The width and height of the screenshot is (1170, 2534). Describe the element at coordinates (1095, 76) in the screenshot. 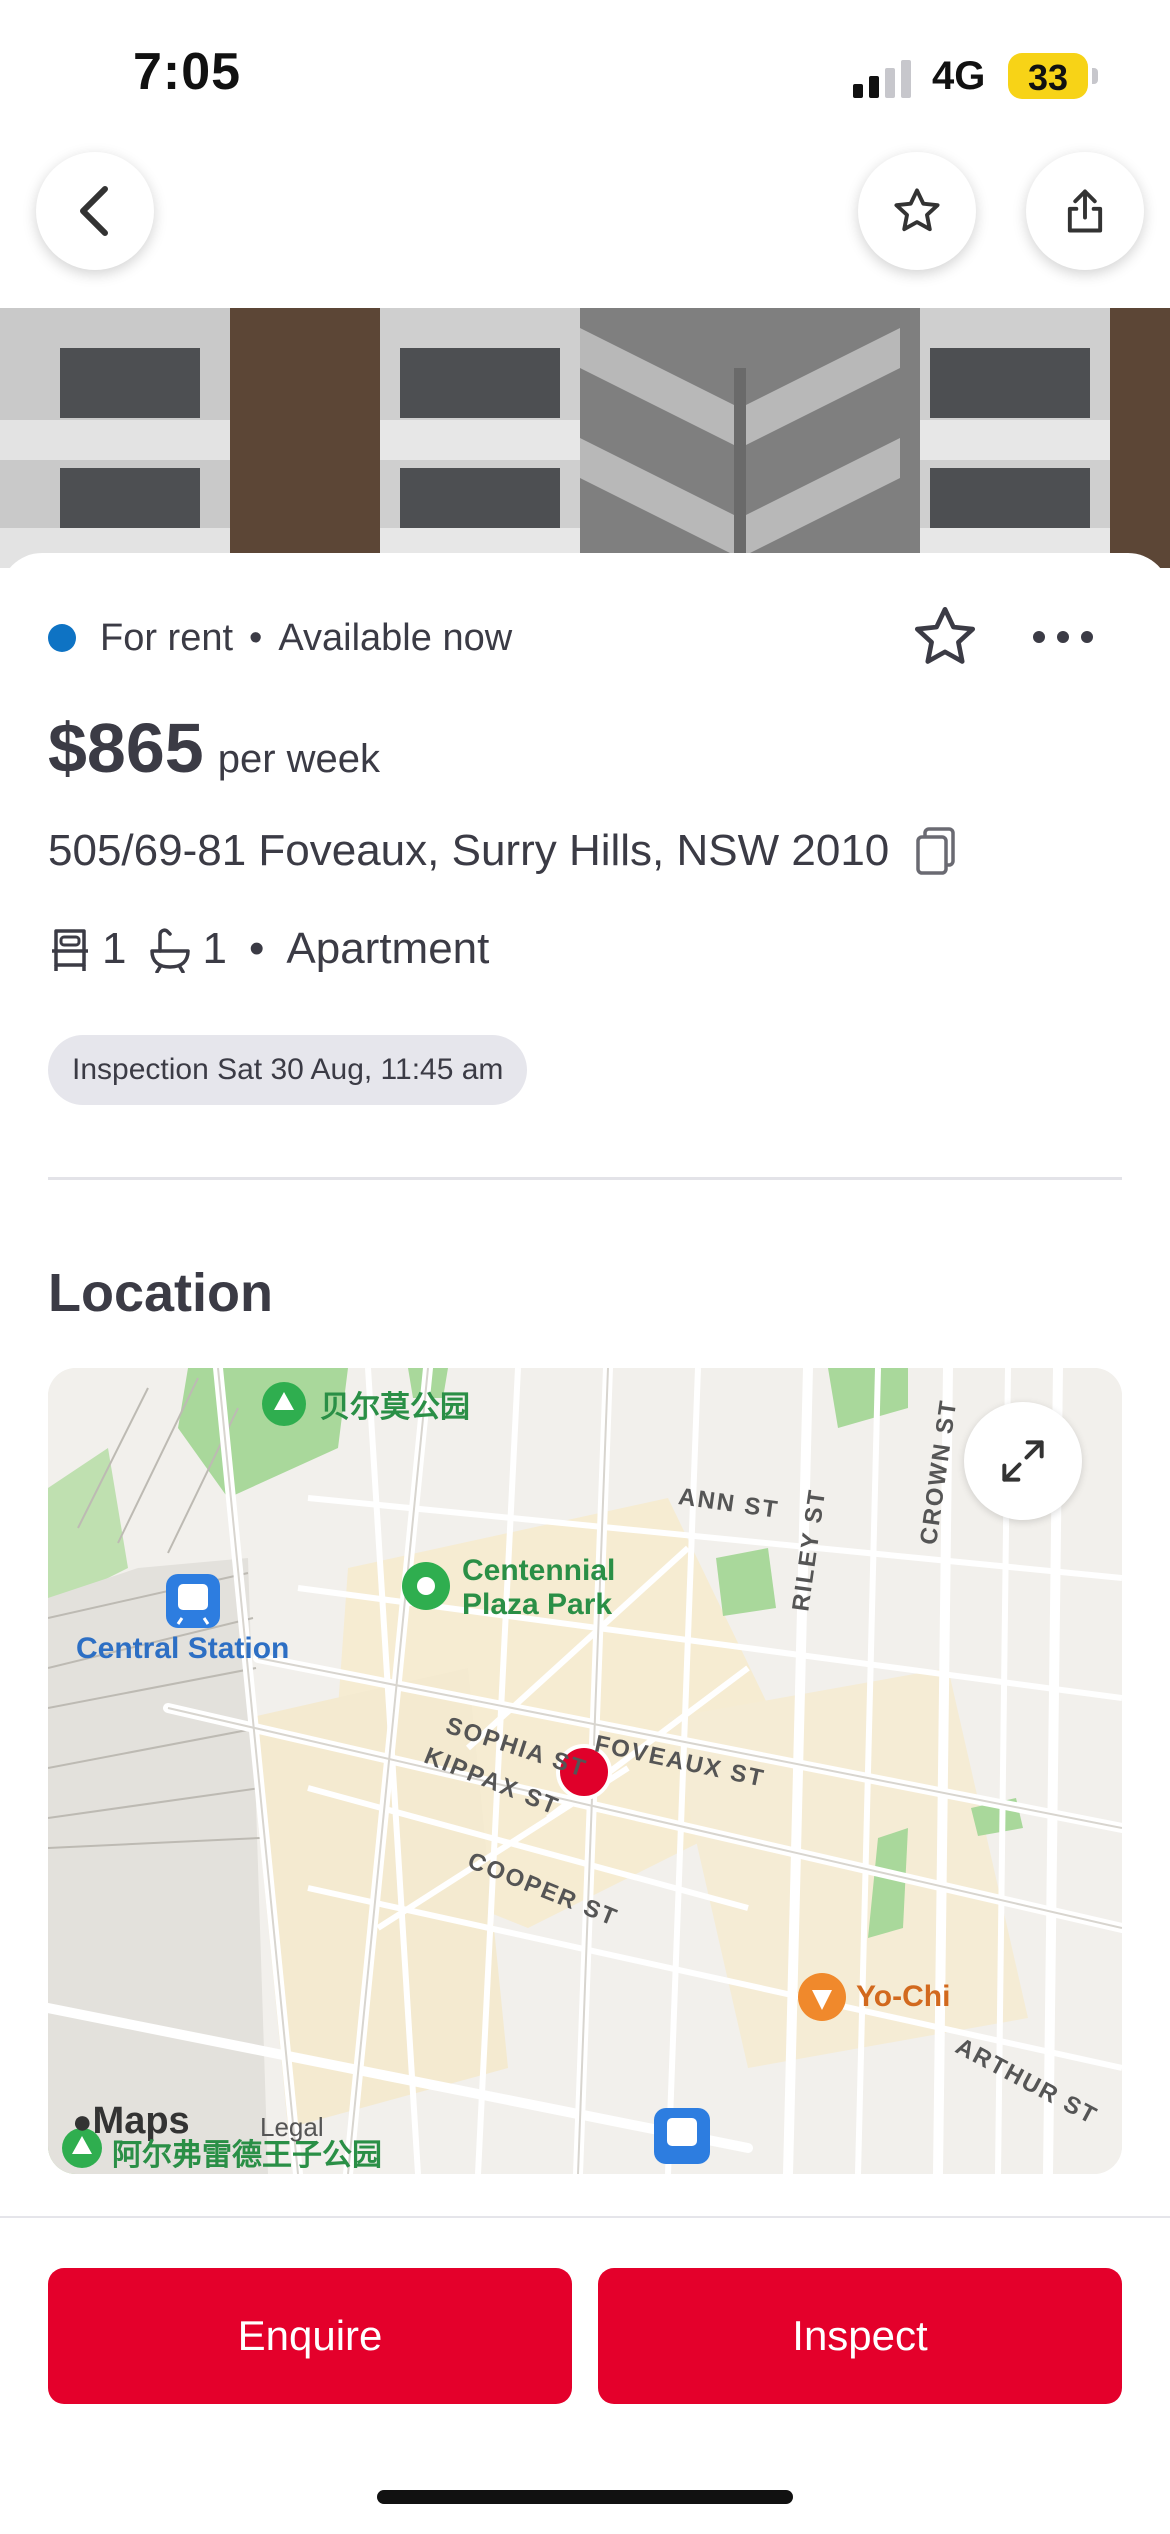

I see `battery-cap` at that location.